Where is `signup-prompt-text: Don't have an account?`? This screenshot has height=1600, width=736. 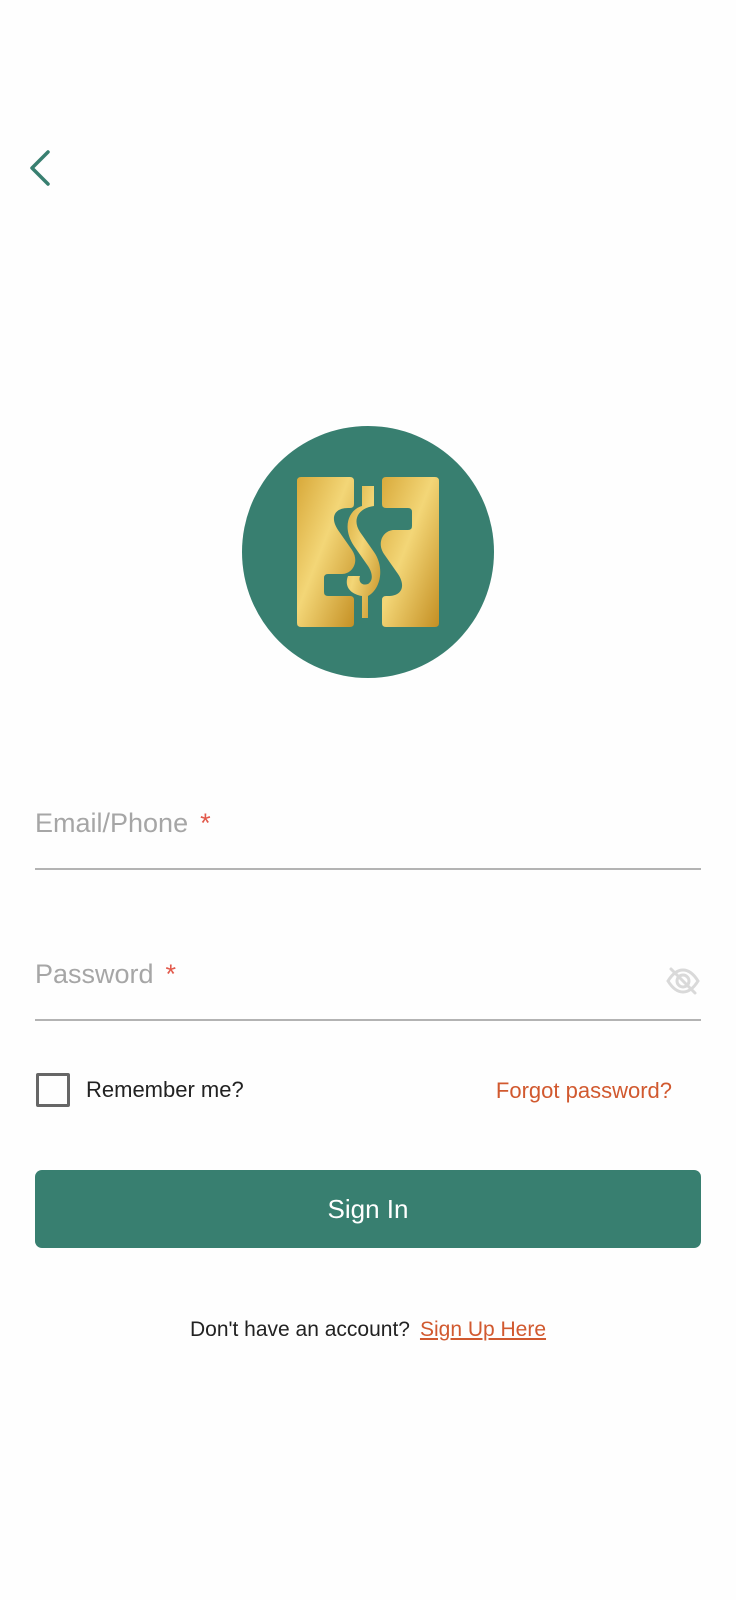
signup-prompt-text: Don't have an account? is located at coordinates (299, 1329).